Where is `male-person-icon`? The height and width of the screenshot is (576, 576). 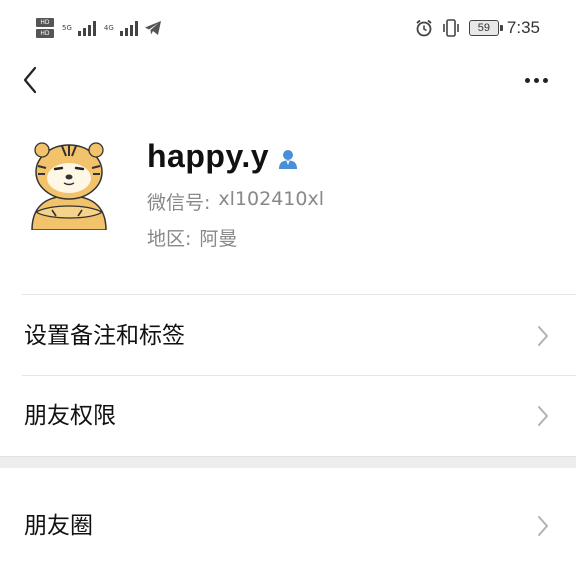
male-person-icon is located at coordinates (288, 159).